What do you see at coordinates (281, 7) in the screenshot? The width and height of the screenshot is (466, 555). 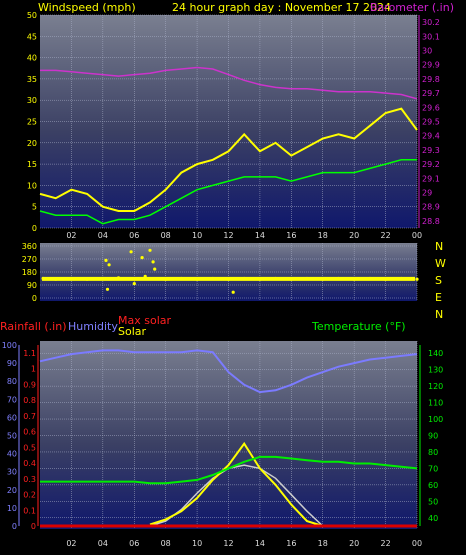 I see `page-title: 24 hour graph day : November 17 2024` at bounding box center [281, 7].